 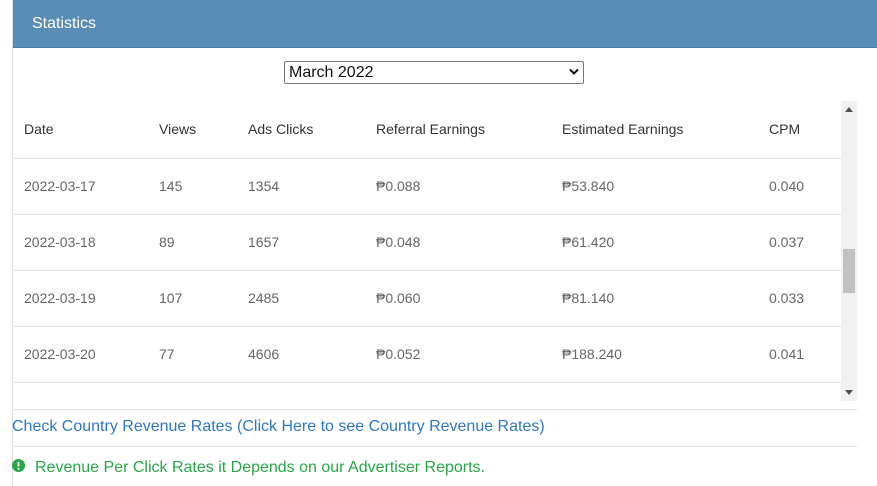 What do you see at coordinates (191, 186) in the screenshot?
I see `cell-views: 145` at bounding box center [191, 186].